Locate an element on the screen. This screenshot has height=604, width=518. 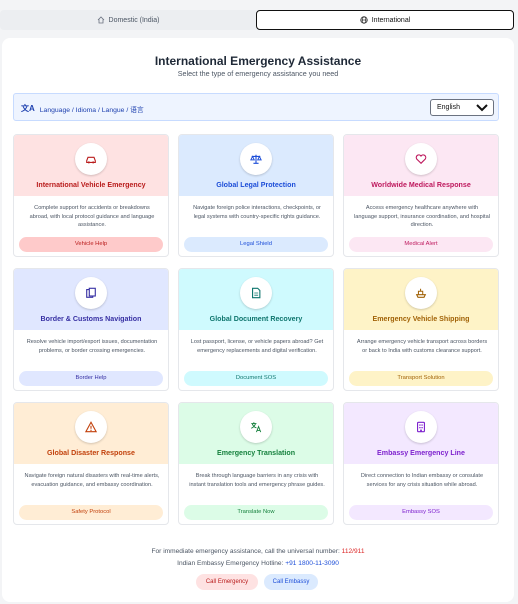
card-title: Embassy Emergency Line is located at coordinates (421, 453).